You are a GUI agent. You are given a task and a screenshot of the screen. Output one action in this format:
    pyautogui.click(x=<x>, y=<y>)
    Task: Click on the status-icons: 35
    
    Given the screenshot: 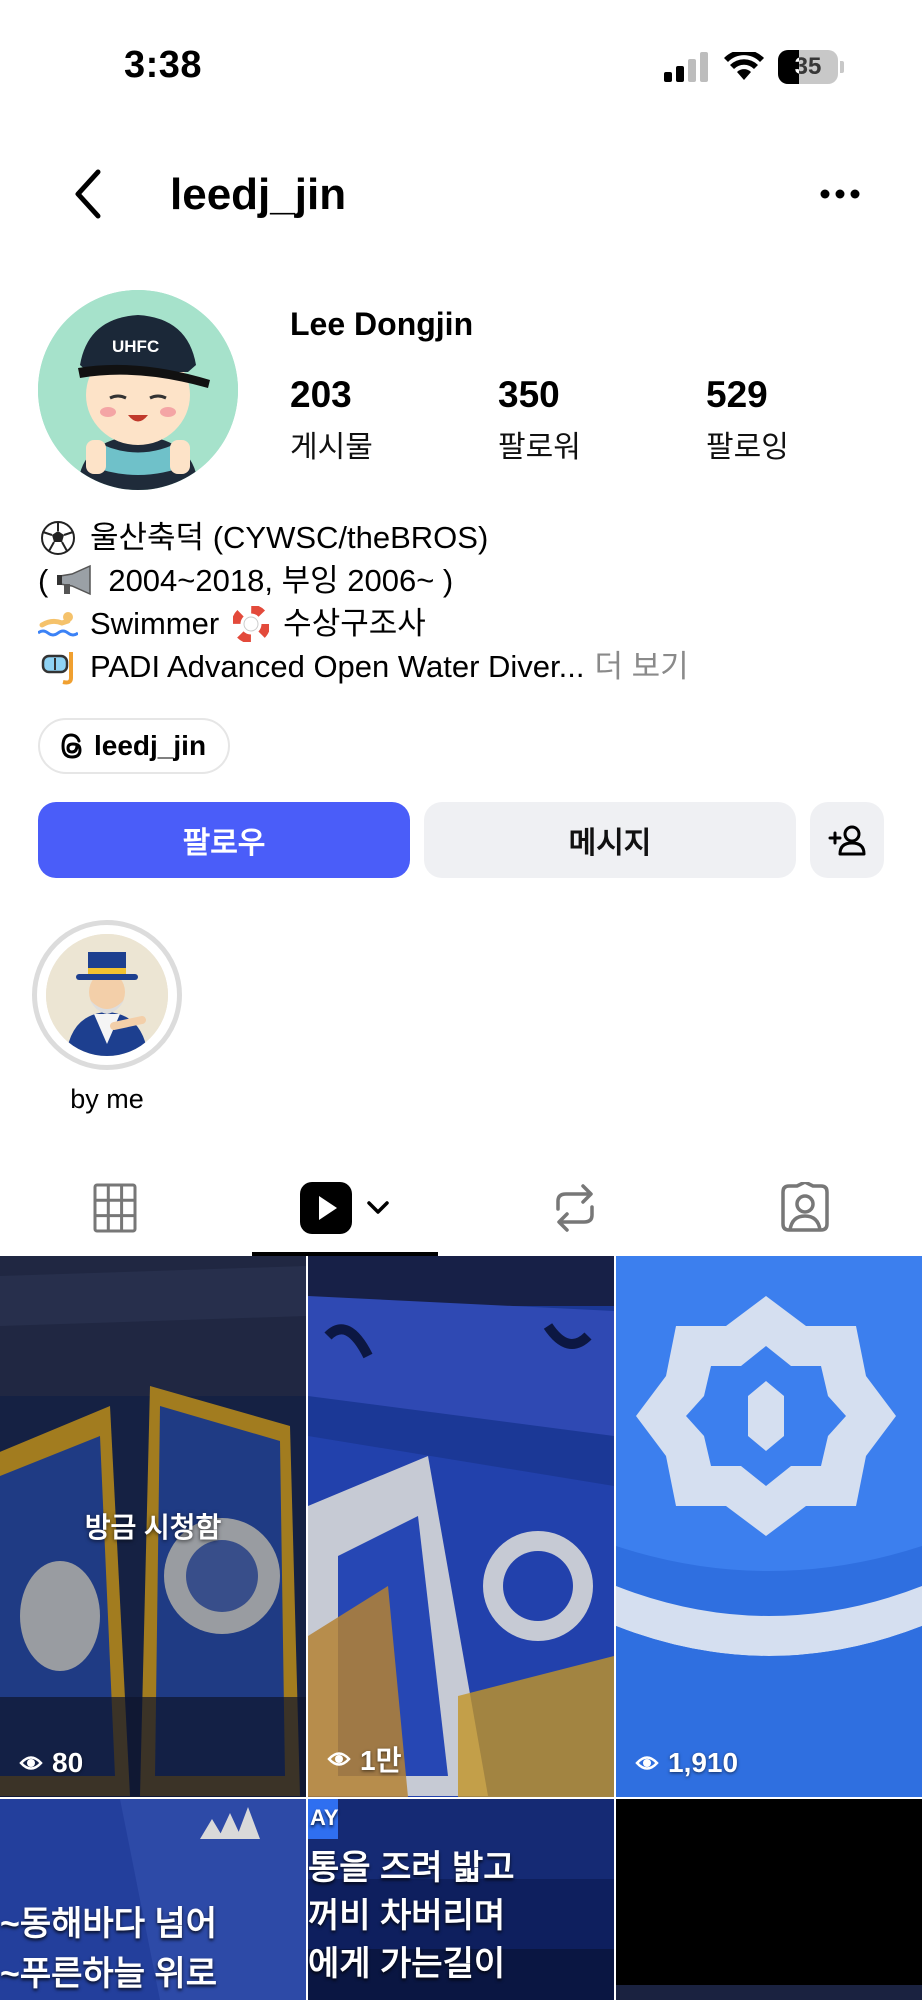 What is the action you would take?
    pyautogui.click(x=754, y=67)
    